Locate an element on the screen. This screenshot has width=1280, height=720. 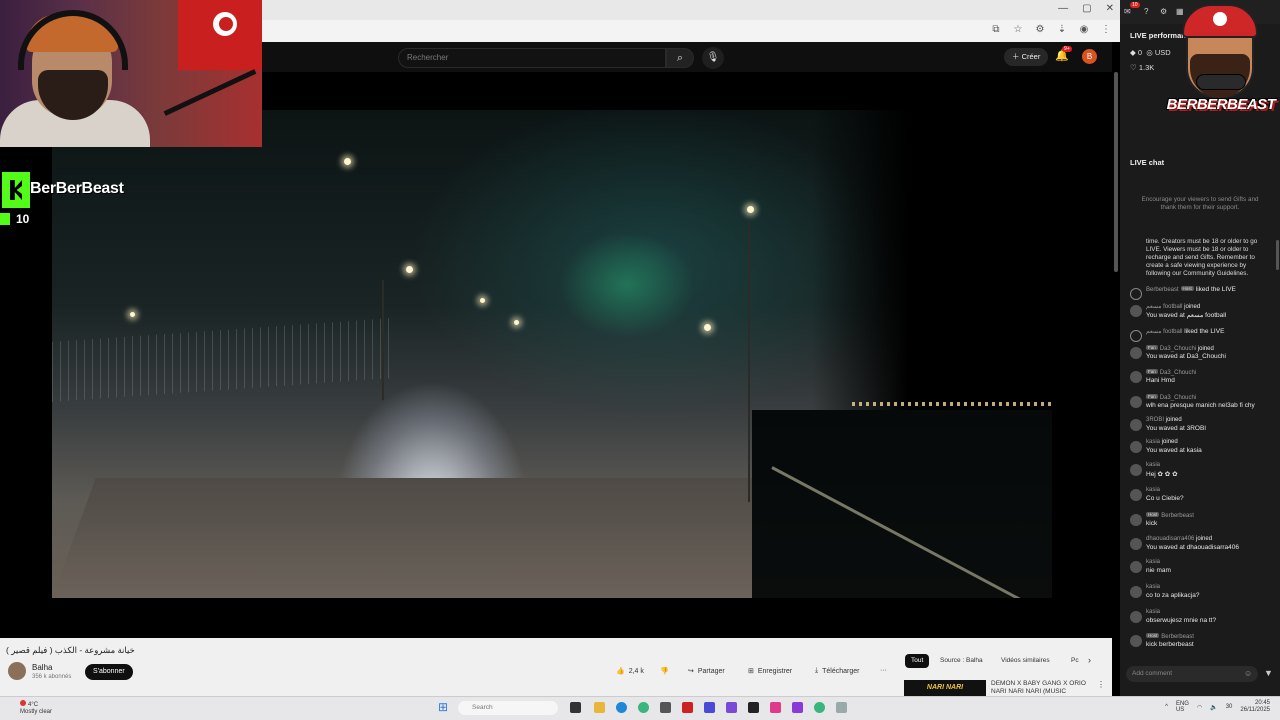
chip-all: Tout is located at coordinates (917, 661).